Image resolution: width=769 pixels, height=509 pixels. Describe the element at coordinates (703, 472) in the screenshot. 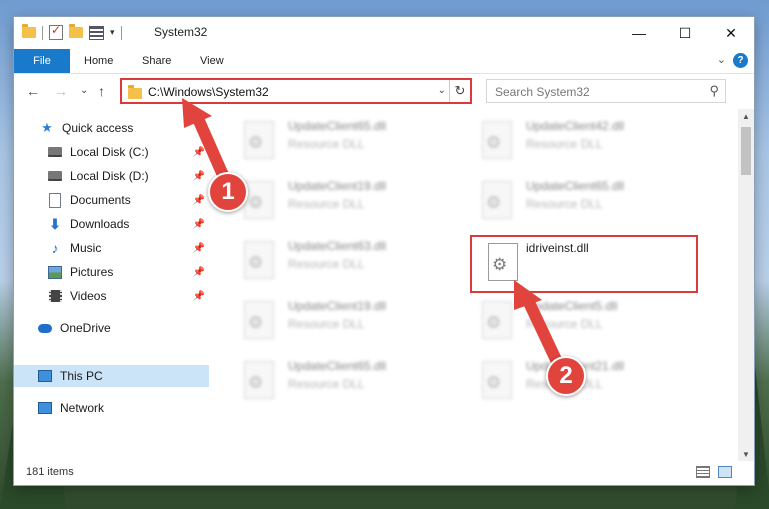

I see `details-view-icon` at that location.